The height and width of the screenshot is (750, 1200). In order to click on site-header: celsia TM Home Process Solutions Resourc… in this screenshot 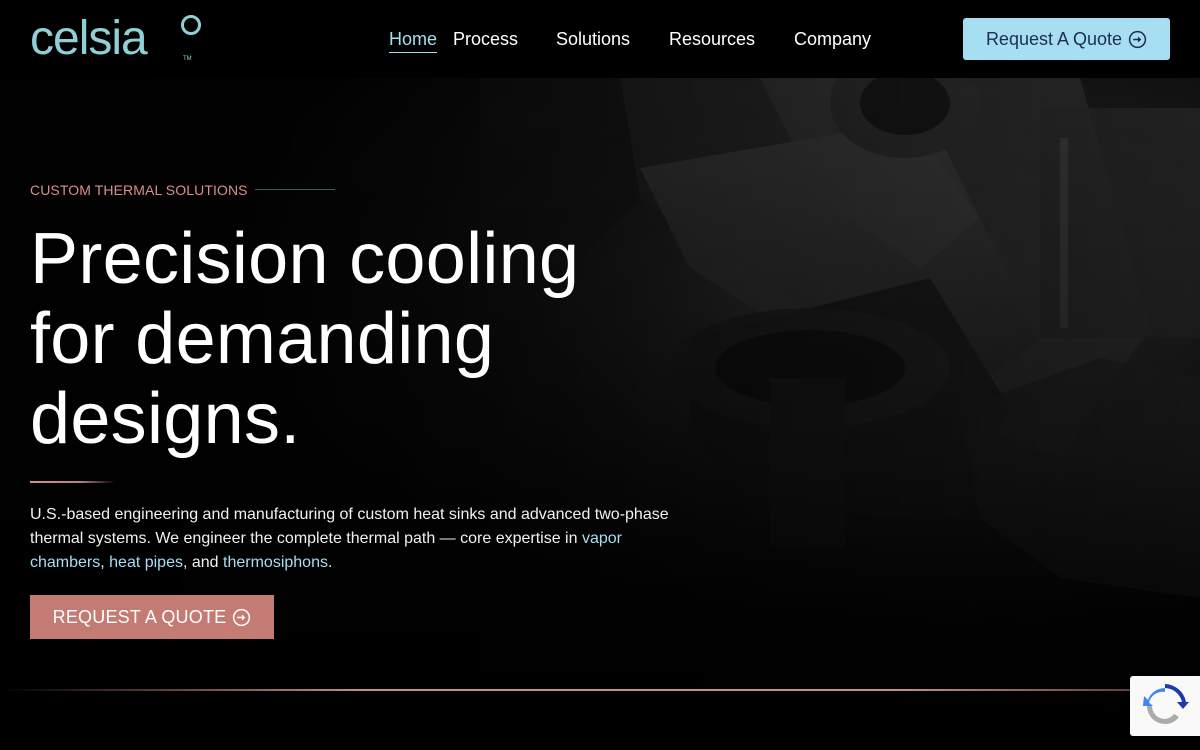, I will do `click(600, 39)`.